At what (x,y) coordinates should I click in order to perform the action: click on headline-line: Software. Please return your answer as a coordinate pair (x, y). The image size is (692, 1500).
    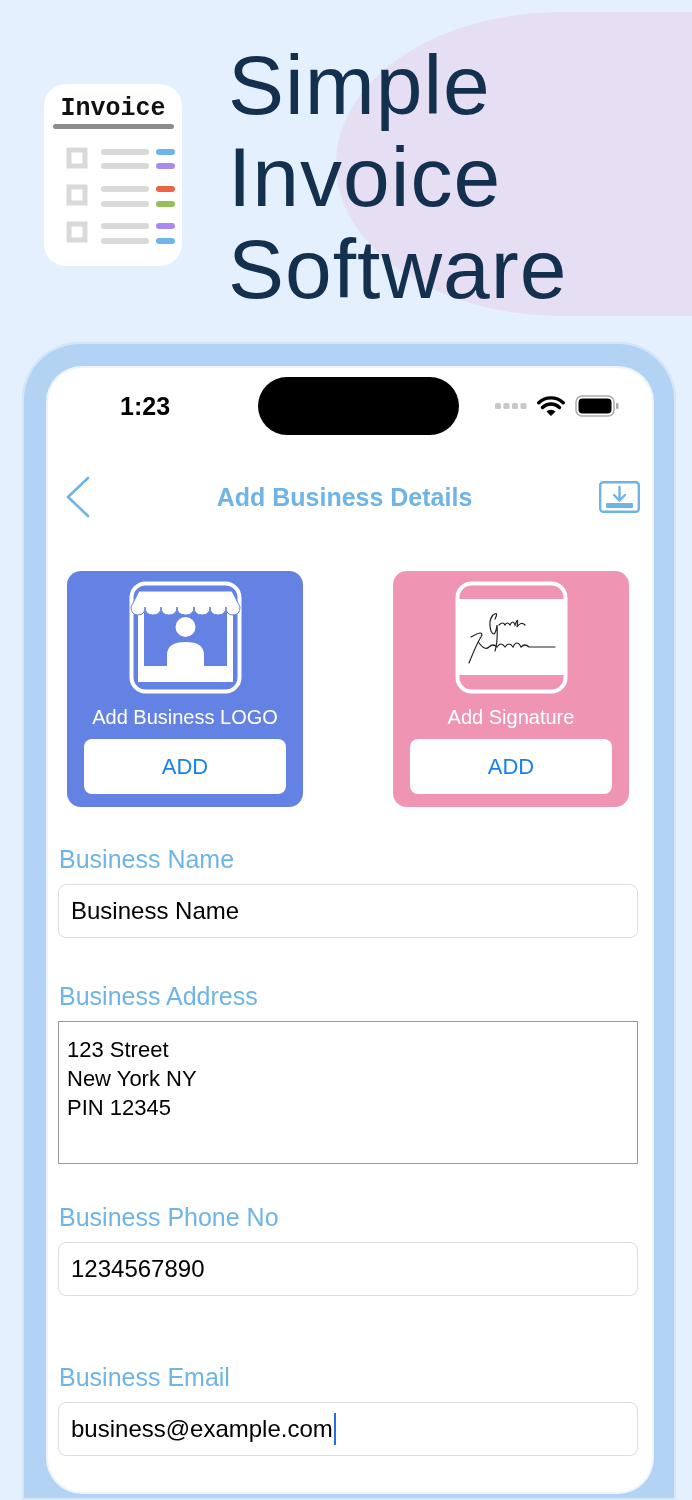
    Looking at the image, I should click on (398, 269).